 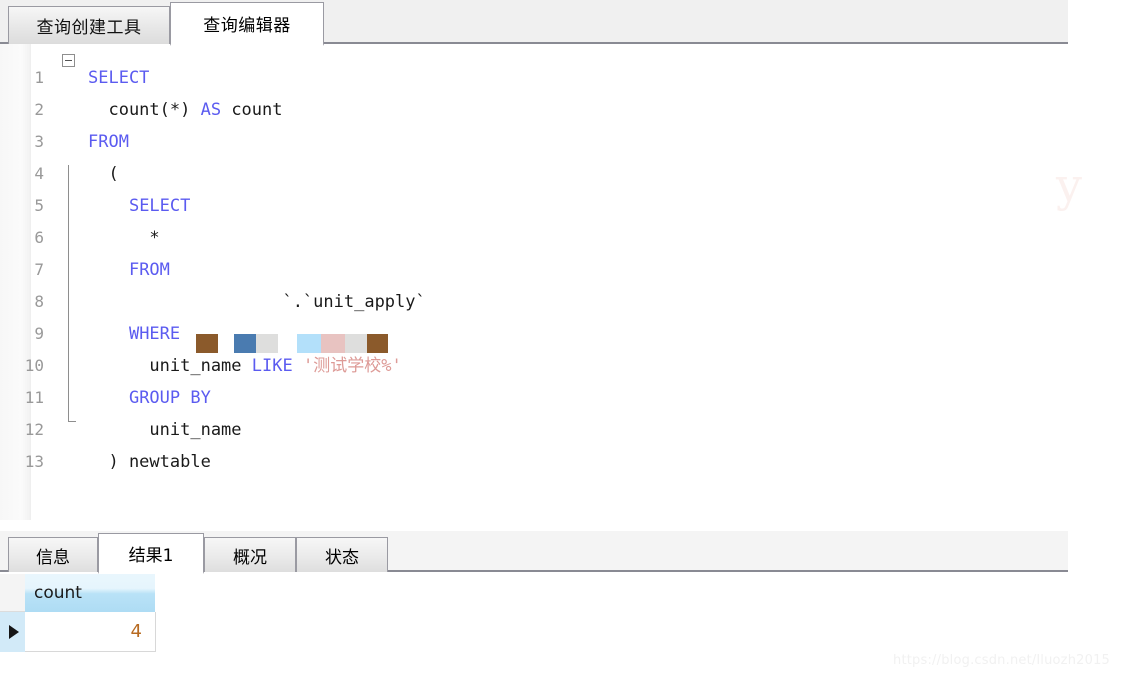 I want to click on tab-query-editor-label: 查询编辑器, so click(x=247, y=26).